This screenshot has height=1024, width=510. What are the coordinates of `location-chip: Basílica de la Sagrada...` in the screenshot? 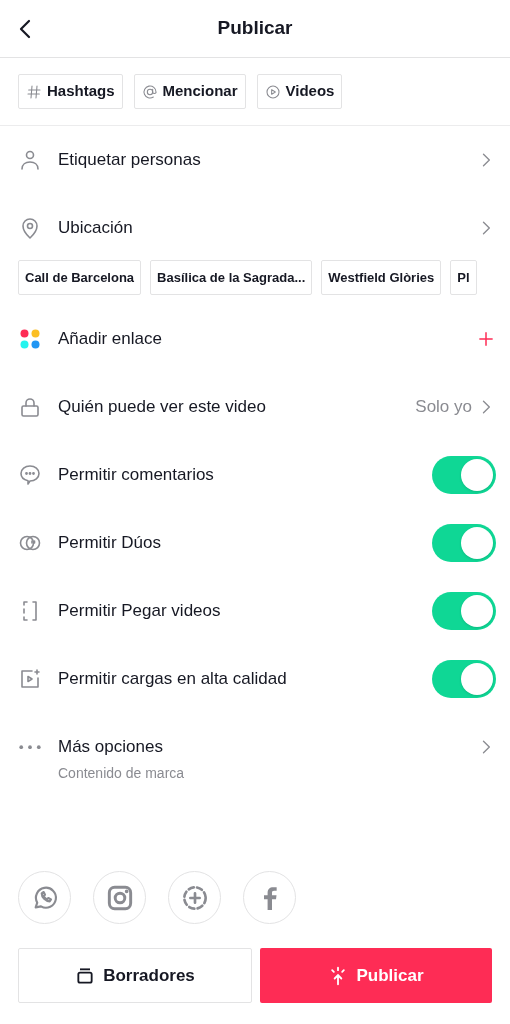 It's located at (231, 277).